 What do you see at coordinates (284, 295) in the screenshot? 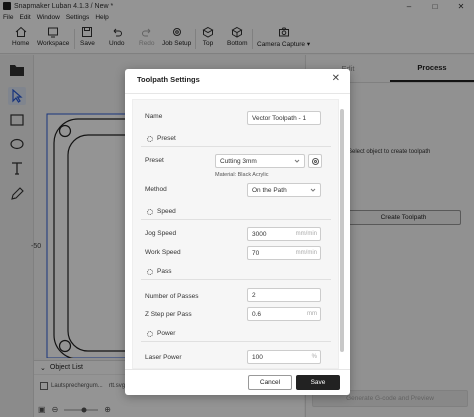
I see `passes-field: 2` at bounding box center [284, 295].